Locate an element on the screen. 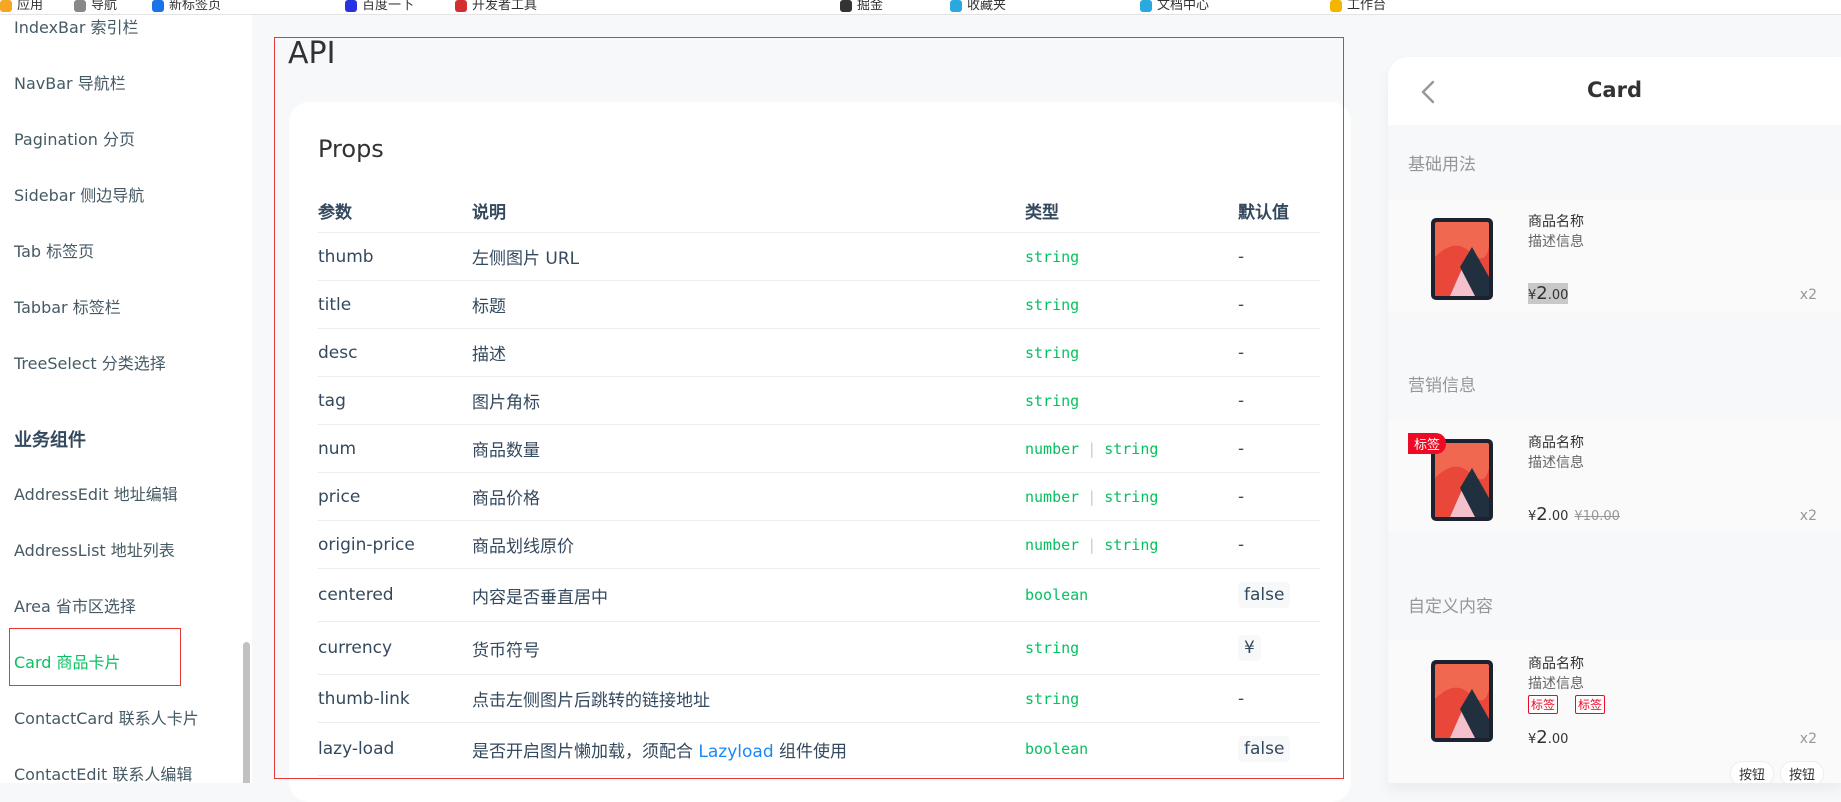  bookmark-item: 新标签页 is located at coordinates (186, 6).